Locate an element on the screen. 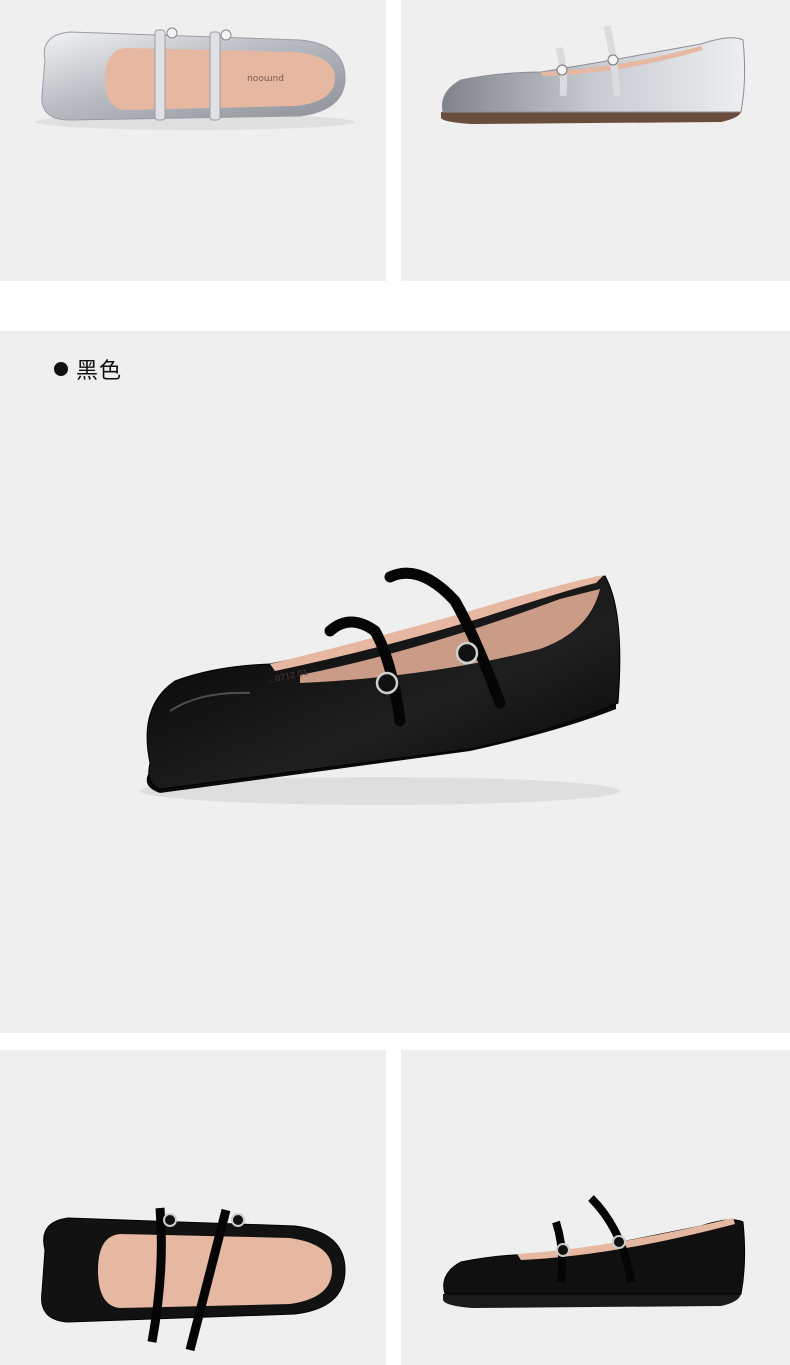  silver-shoe-side-view-image is located at coordinates (595, 140).